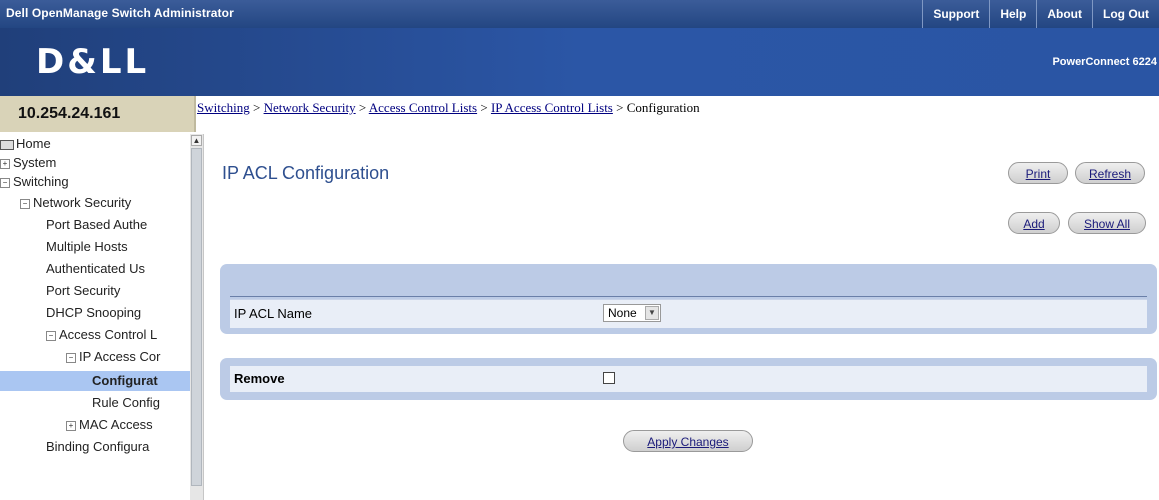 The image size is (1159, 500). Describe the element at coordinates (126, 403) in the screenshot. I see `sidebar-item-rule-config: Rule Config` at that location.